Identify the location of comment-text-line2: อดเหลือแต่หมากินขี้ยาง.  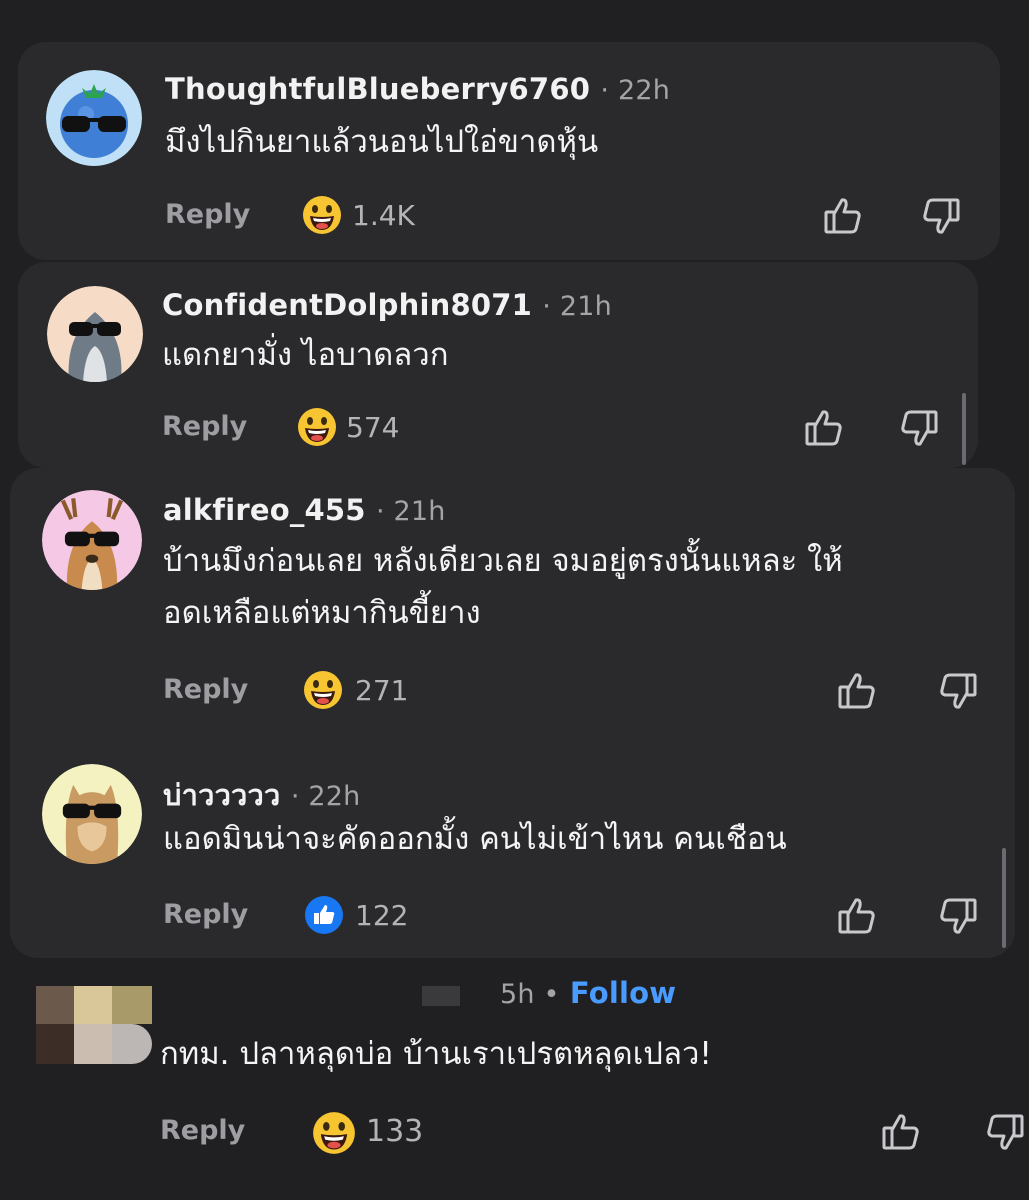
(322, 613).